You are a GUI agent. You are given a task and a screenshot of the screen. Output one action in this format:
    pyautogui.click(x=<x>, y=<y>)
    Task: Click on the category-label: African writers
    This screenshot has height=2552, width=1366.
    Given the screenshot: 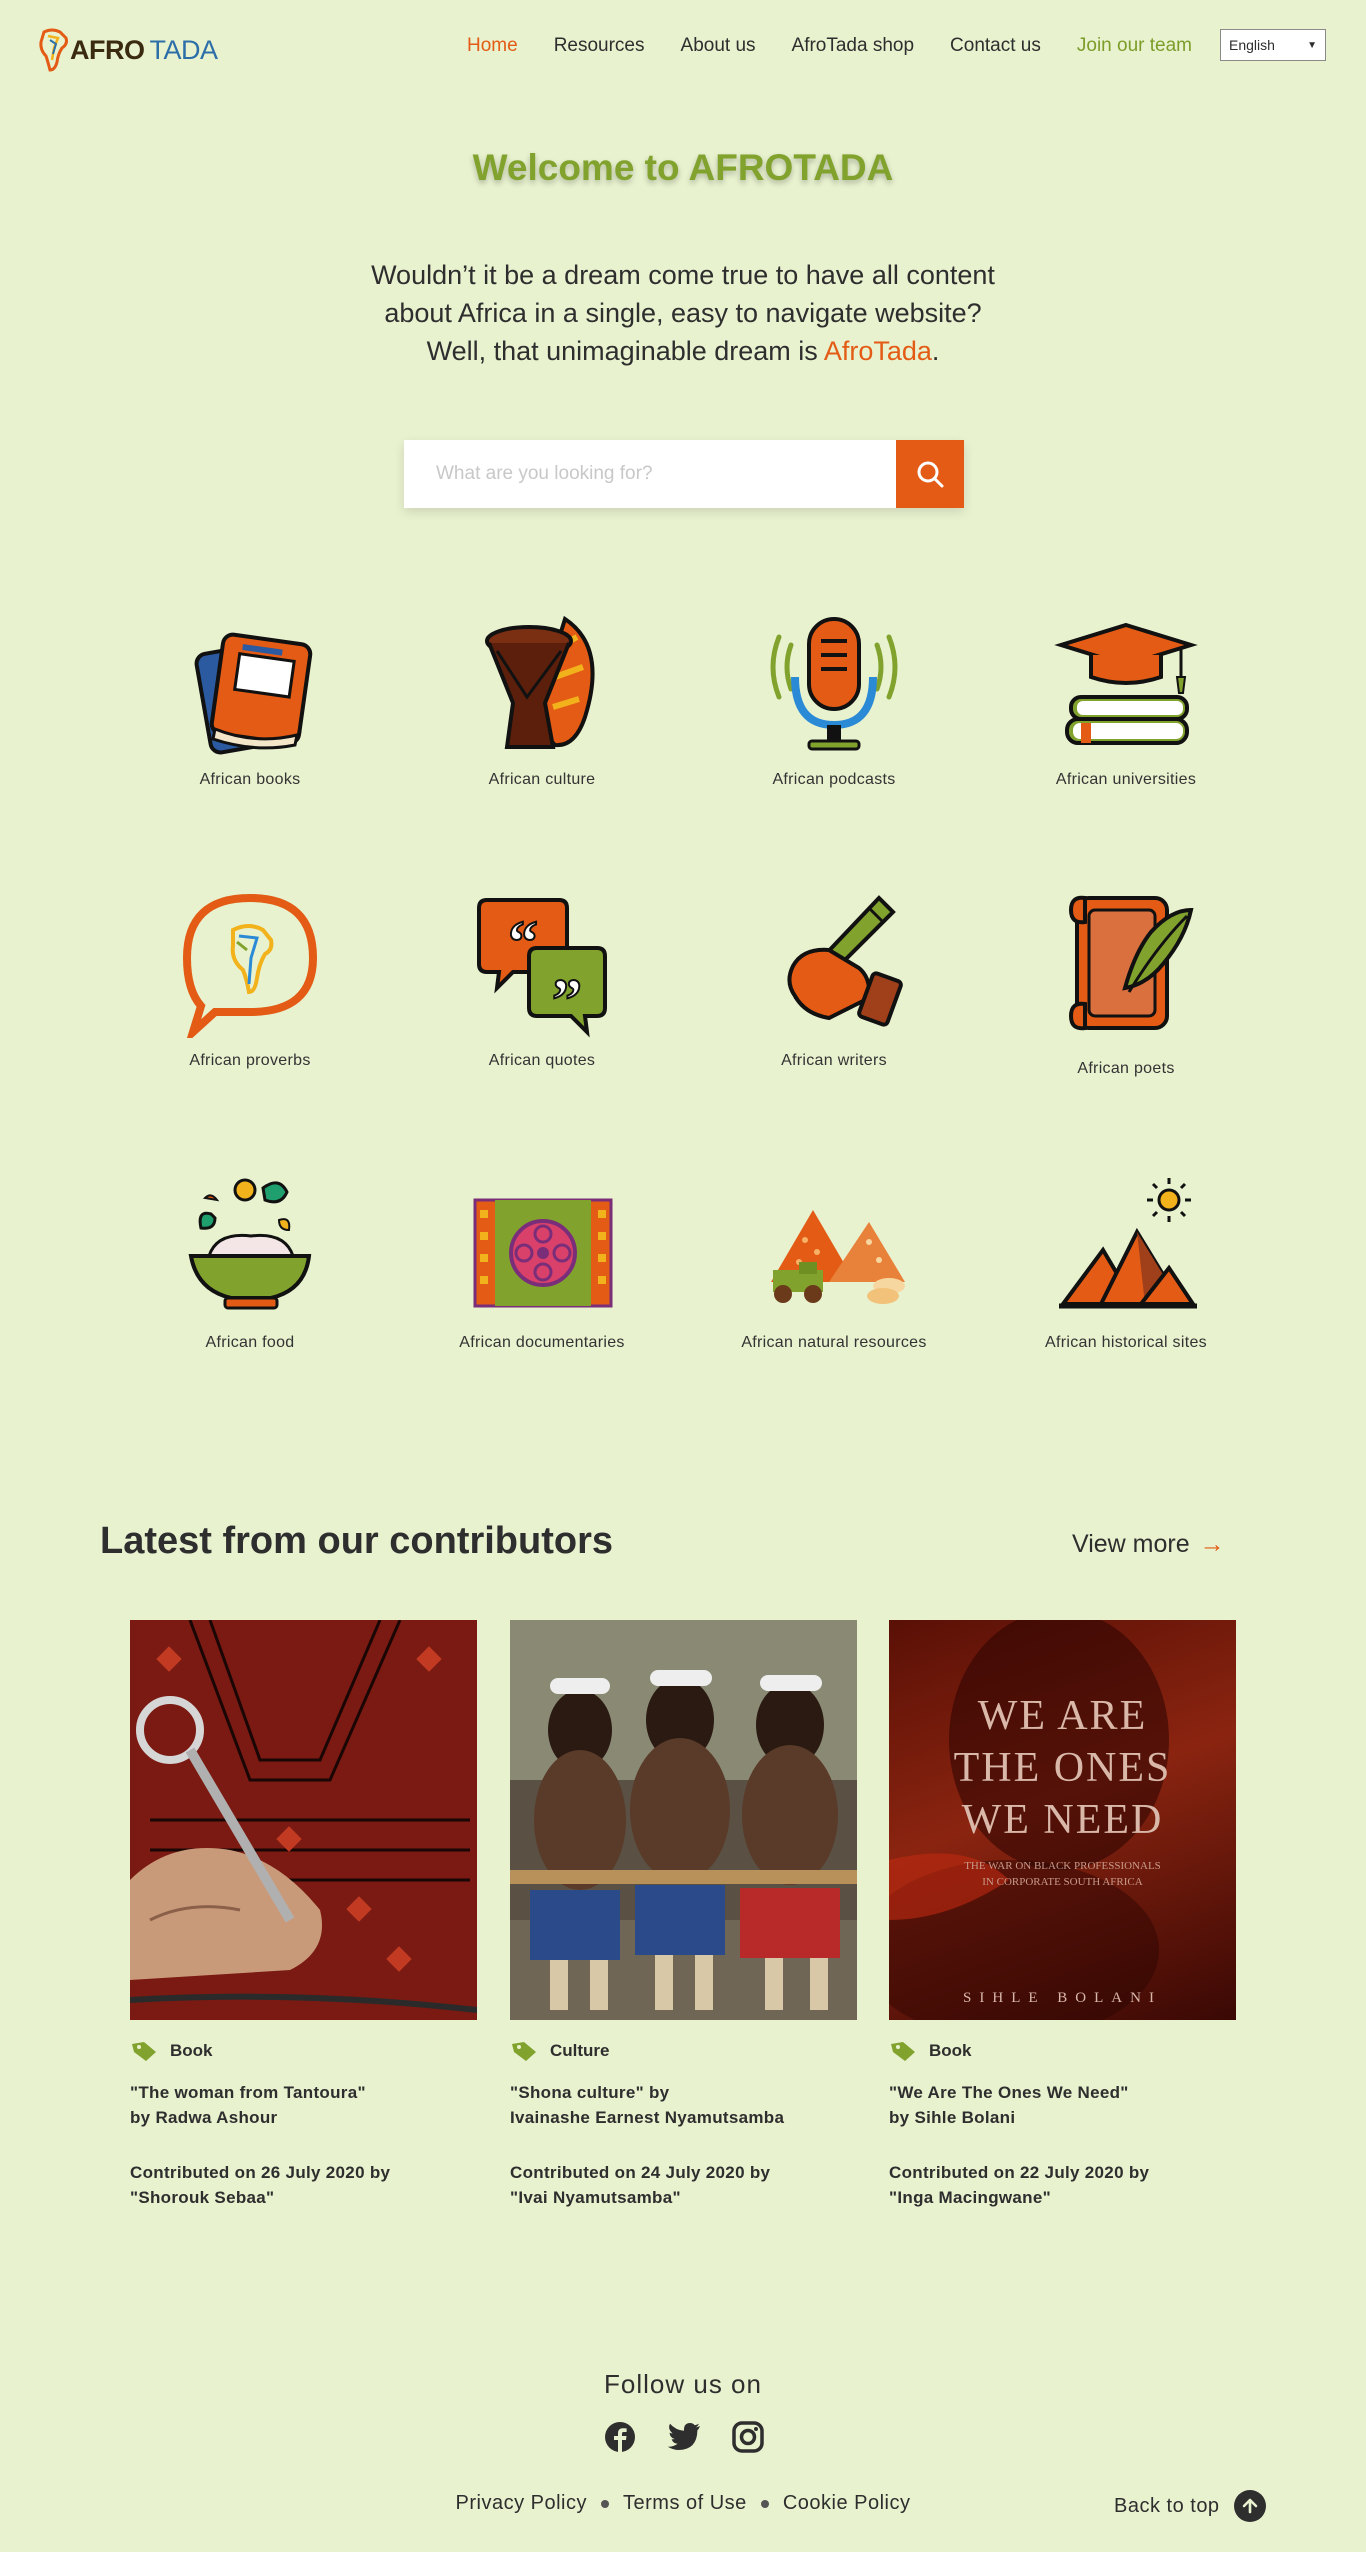 What is the action you would take?
    pyautogui.click(x=834, y=1060)
    